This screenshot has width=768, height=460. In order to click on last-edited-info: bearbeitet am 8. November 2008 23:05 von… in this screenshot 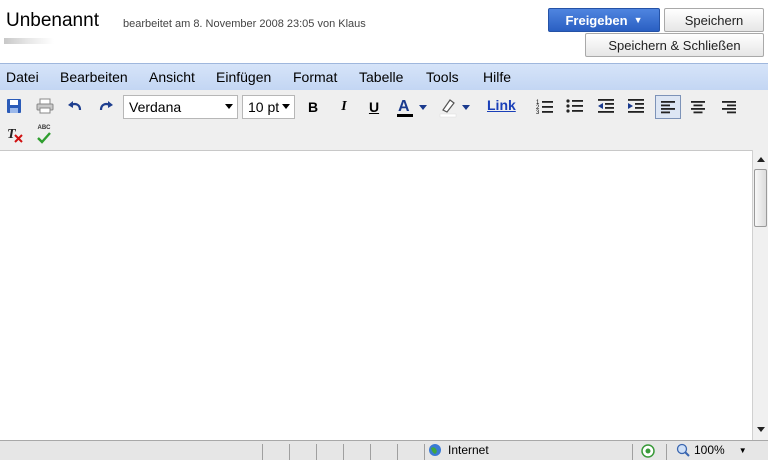, I will do `click(244, 24)`.